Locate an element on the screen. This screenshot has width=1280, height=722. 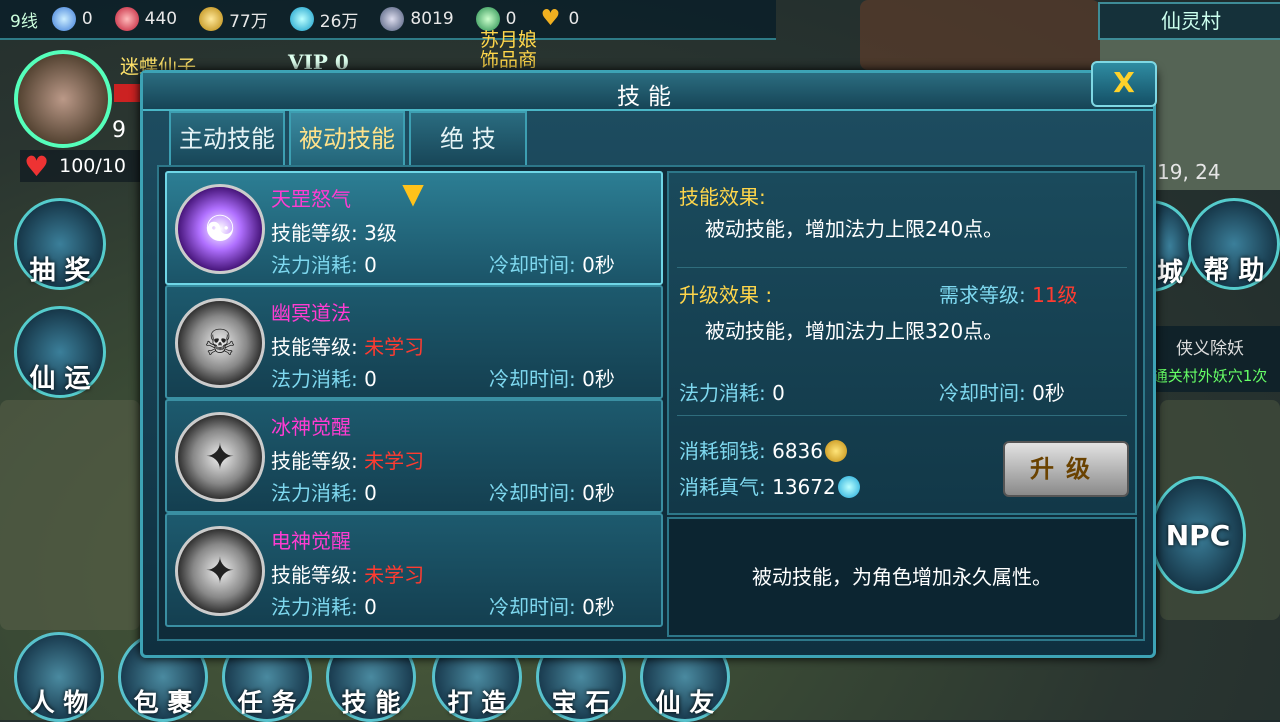
npc-button: NPC is located at coordinates (1198, 535).